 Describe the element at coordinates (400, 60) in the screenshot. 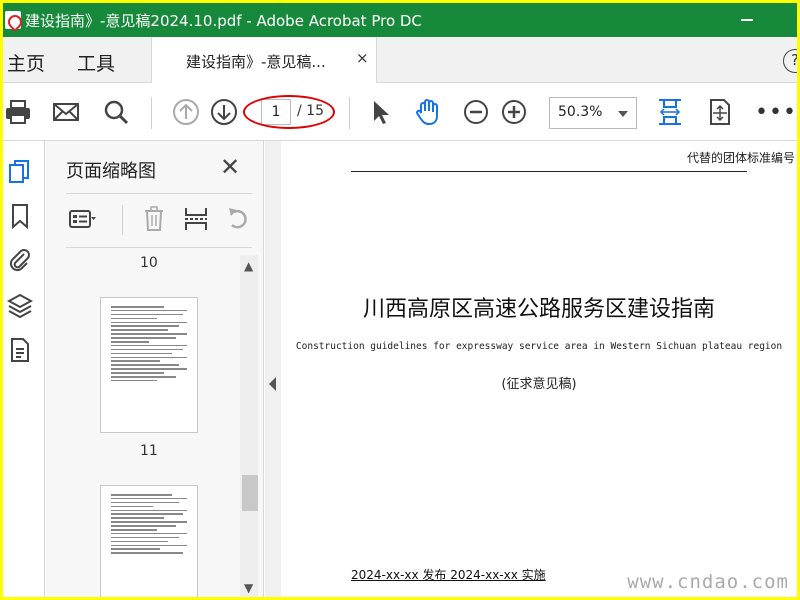

I see `tab-bar: 主页 工具 建设指南》-意见稿... × ?` at that location.